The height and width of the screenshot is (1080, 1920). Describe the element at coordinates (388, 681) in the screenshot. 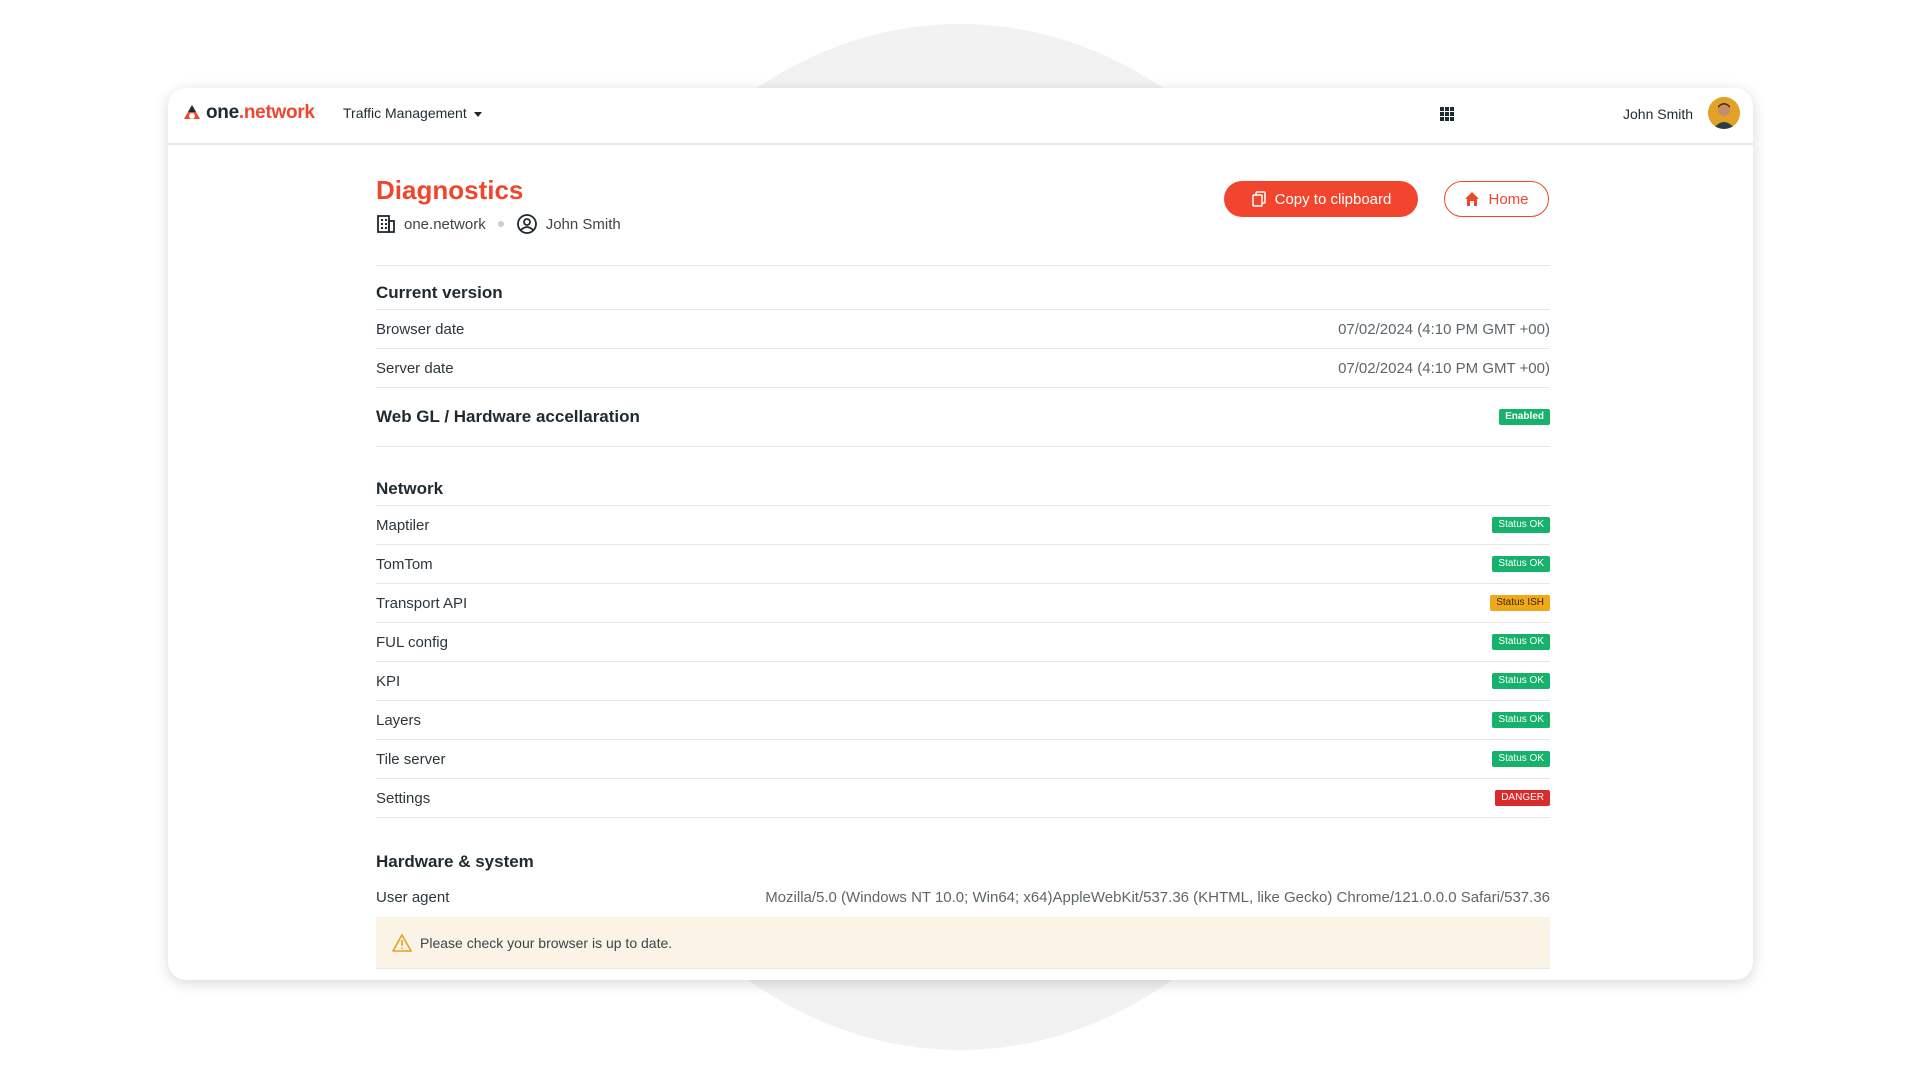

I see `row-label: KPI` at that location.